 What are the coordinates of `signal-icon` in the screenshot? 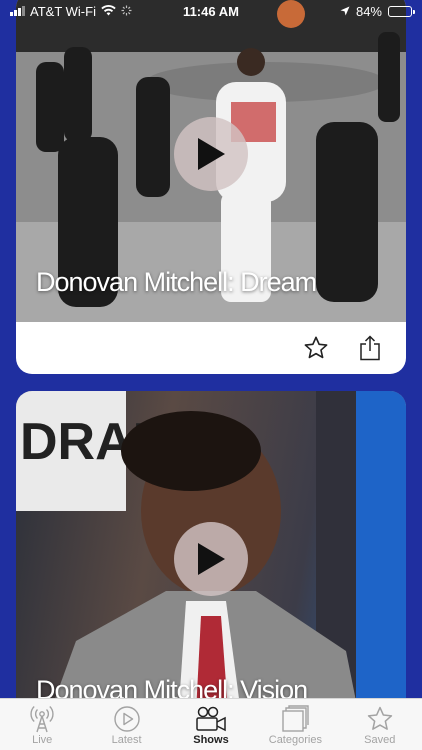 It's located at (17, 11).